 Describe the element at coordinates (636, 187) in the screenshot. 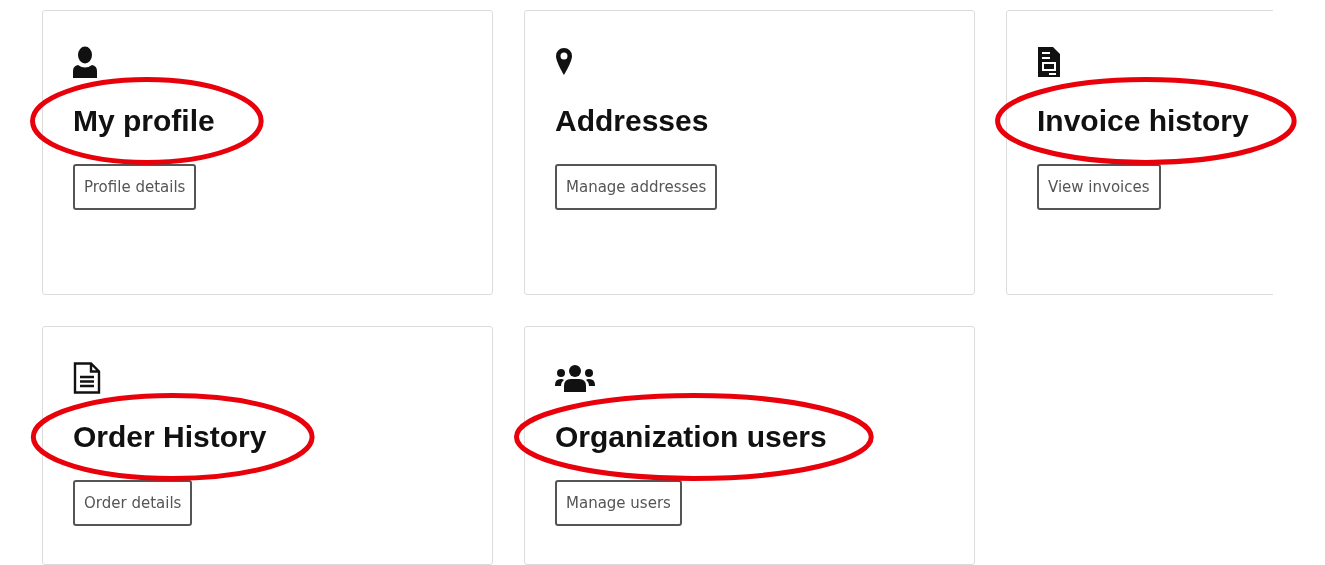

I see `card-button: Manage addresses` at that location.